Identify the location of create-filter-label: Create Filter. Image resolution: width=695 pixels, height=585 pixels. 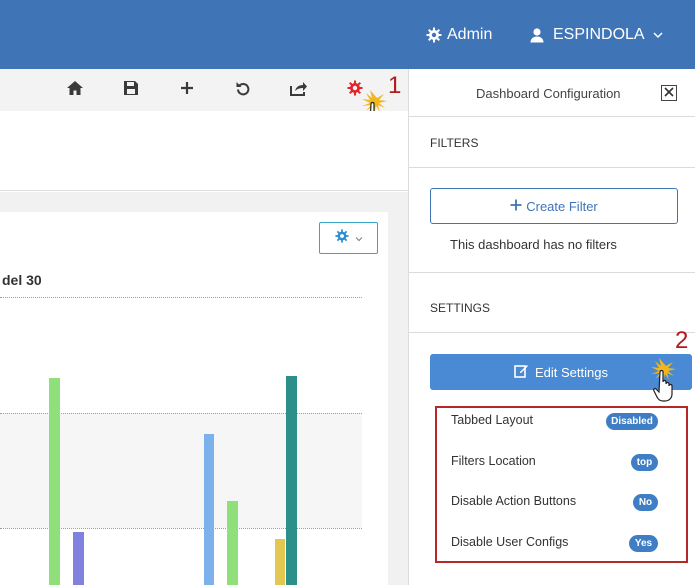
(562, 206).